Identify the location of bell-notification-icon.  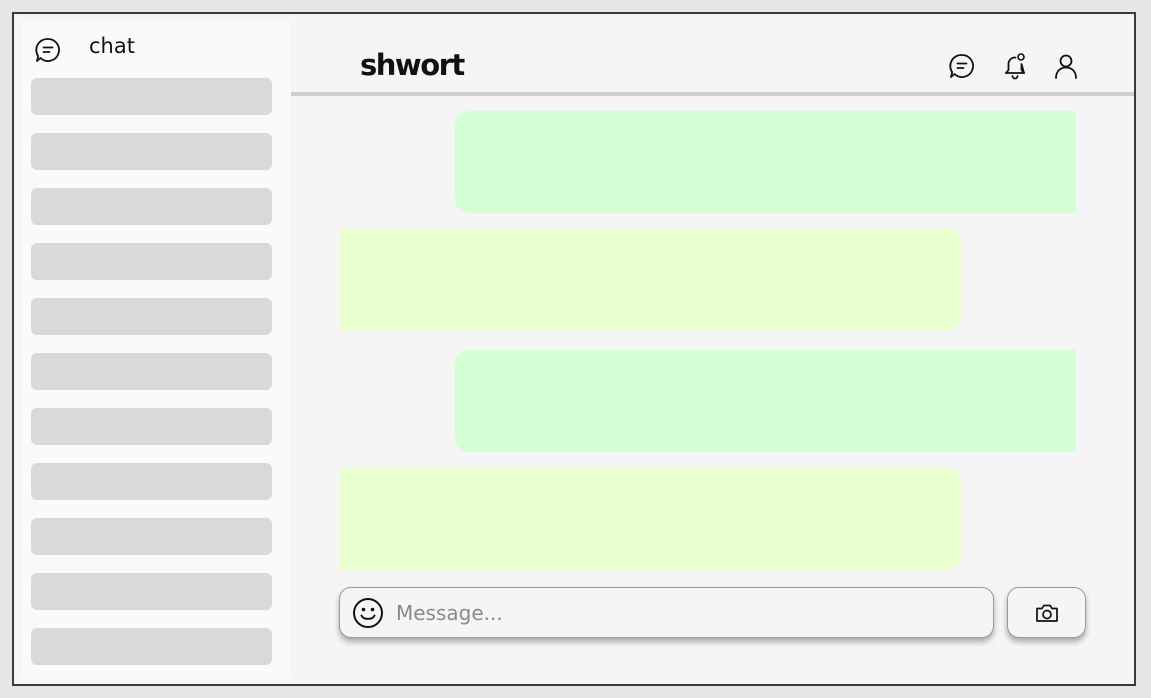
(1015, 66).